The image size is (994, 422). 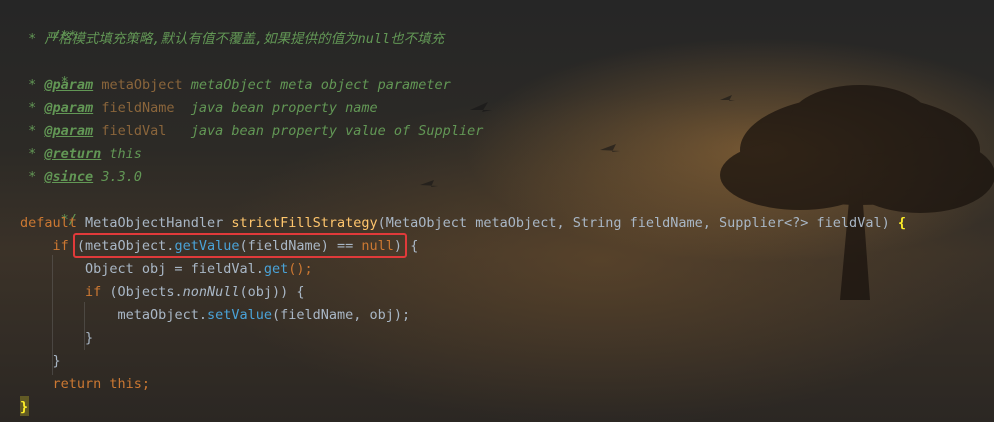 I want to click on code-line: * @since 3.3.0, so click(x=81, y=177).